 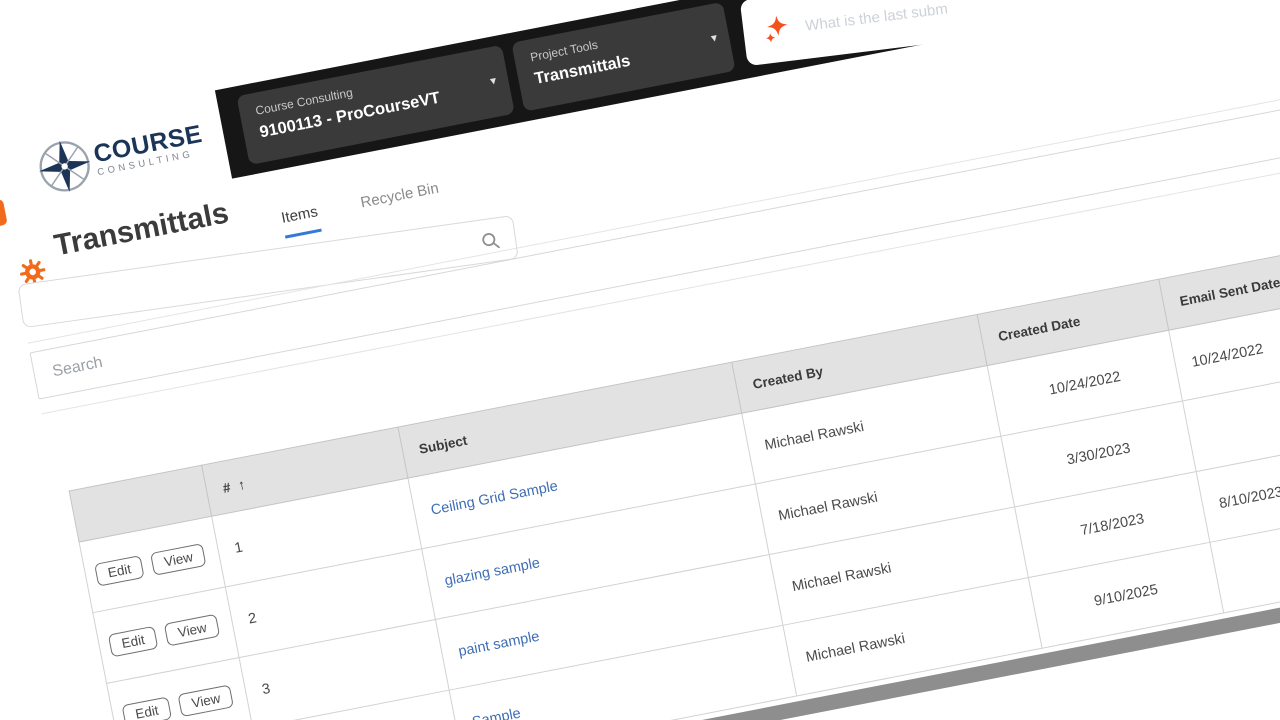 What do you see at coordinates (242, 483) in the screenshot?
I see `sort-ascending-icon: ↑` at bounding box center [242, 483].